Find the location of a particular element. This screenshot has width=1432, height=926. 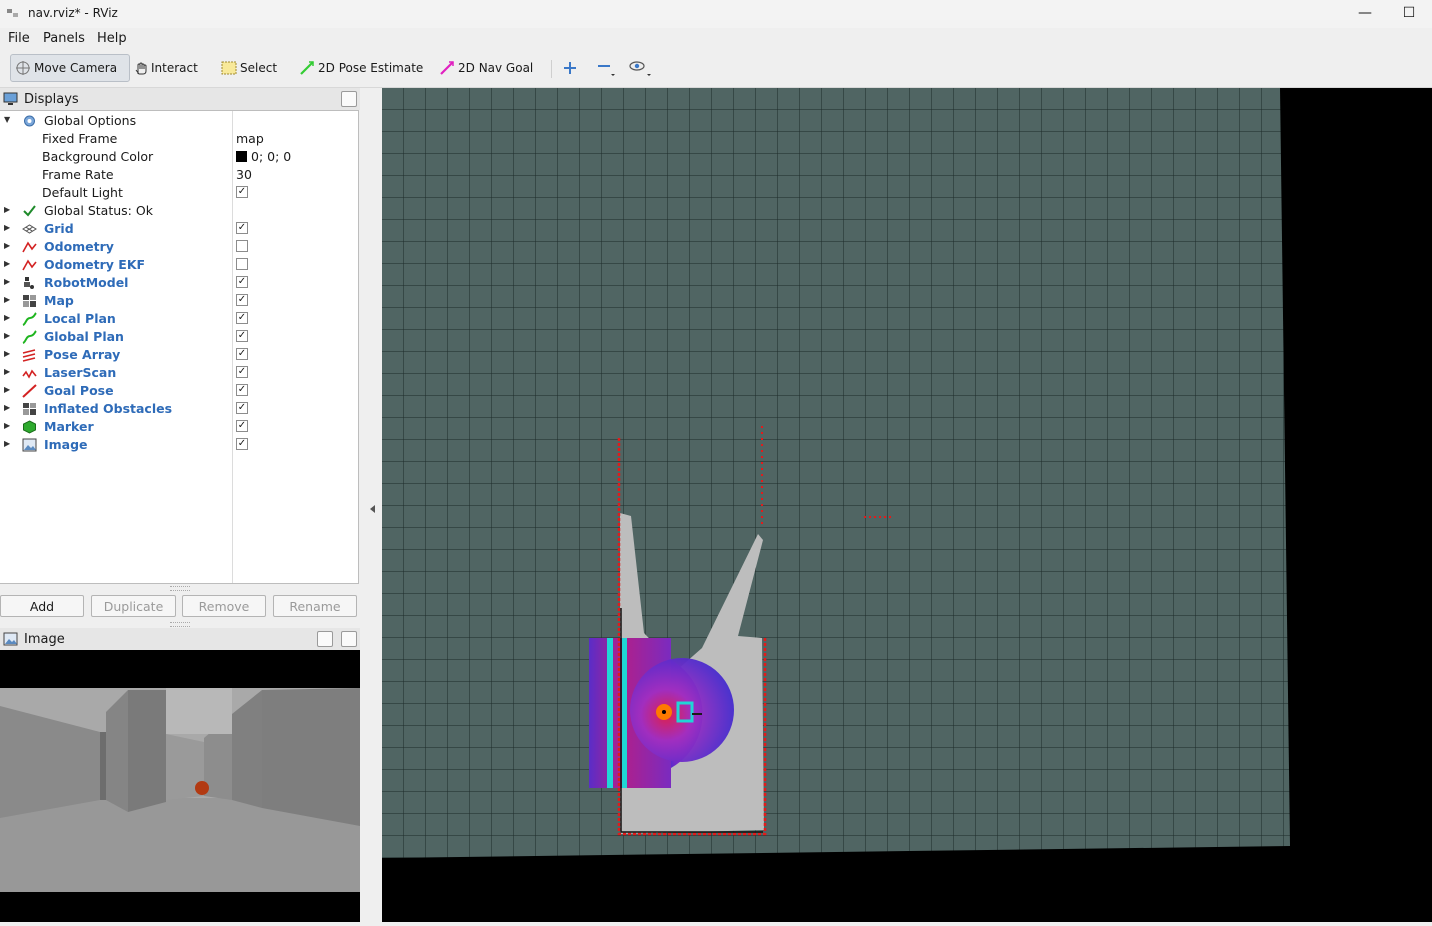

display-checkbox-local-plan: ✓ is located at coordinates (242, 318).